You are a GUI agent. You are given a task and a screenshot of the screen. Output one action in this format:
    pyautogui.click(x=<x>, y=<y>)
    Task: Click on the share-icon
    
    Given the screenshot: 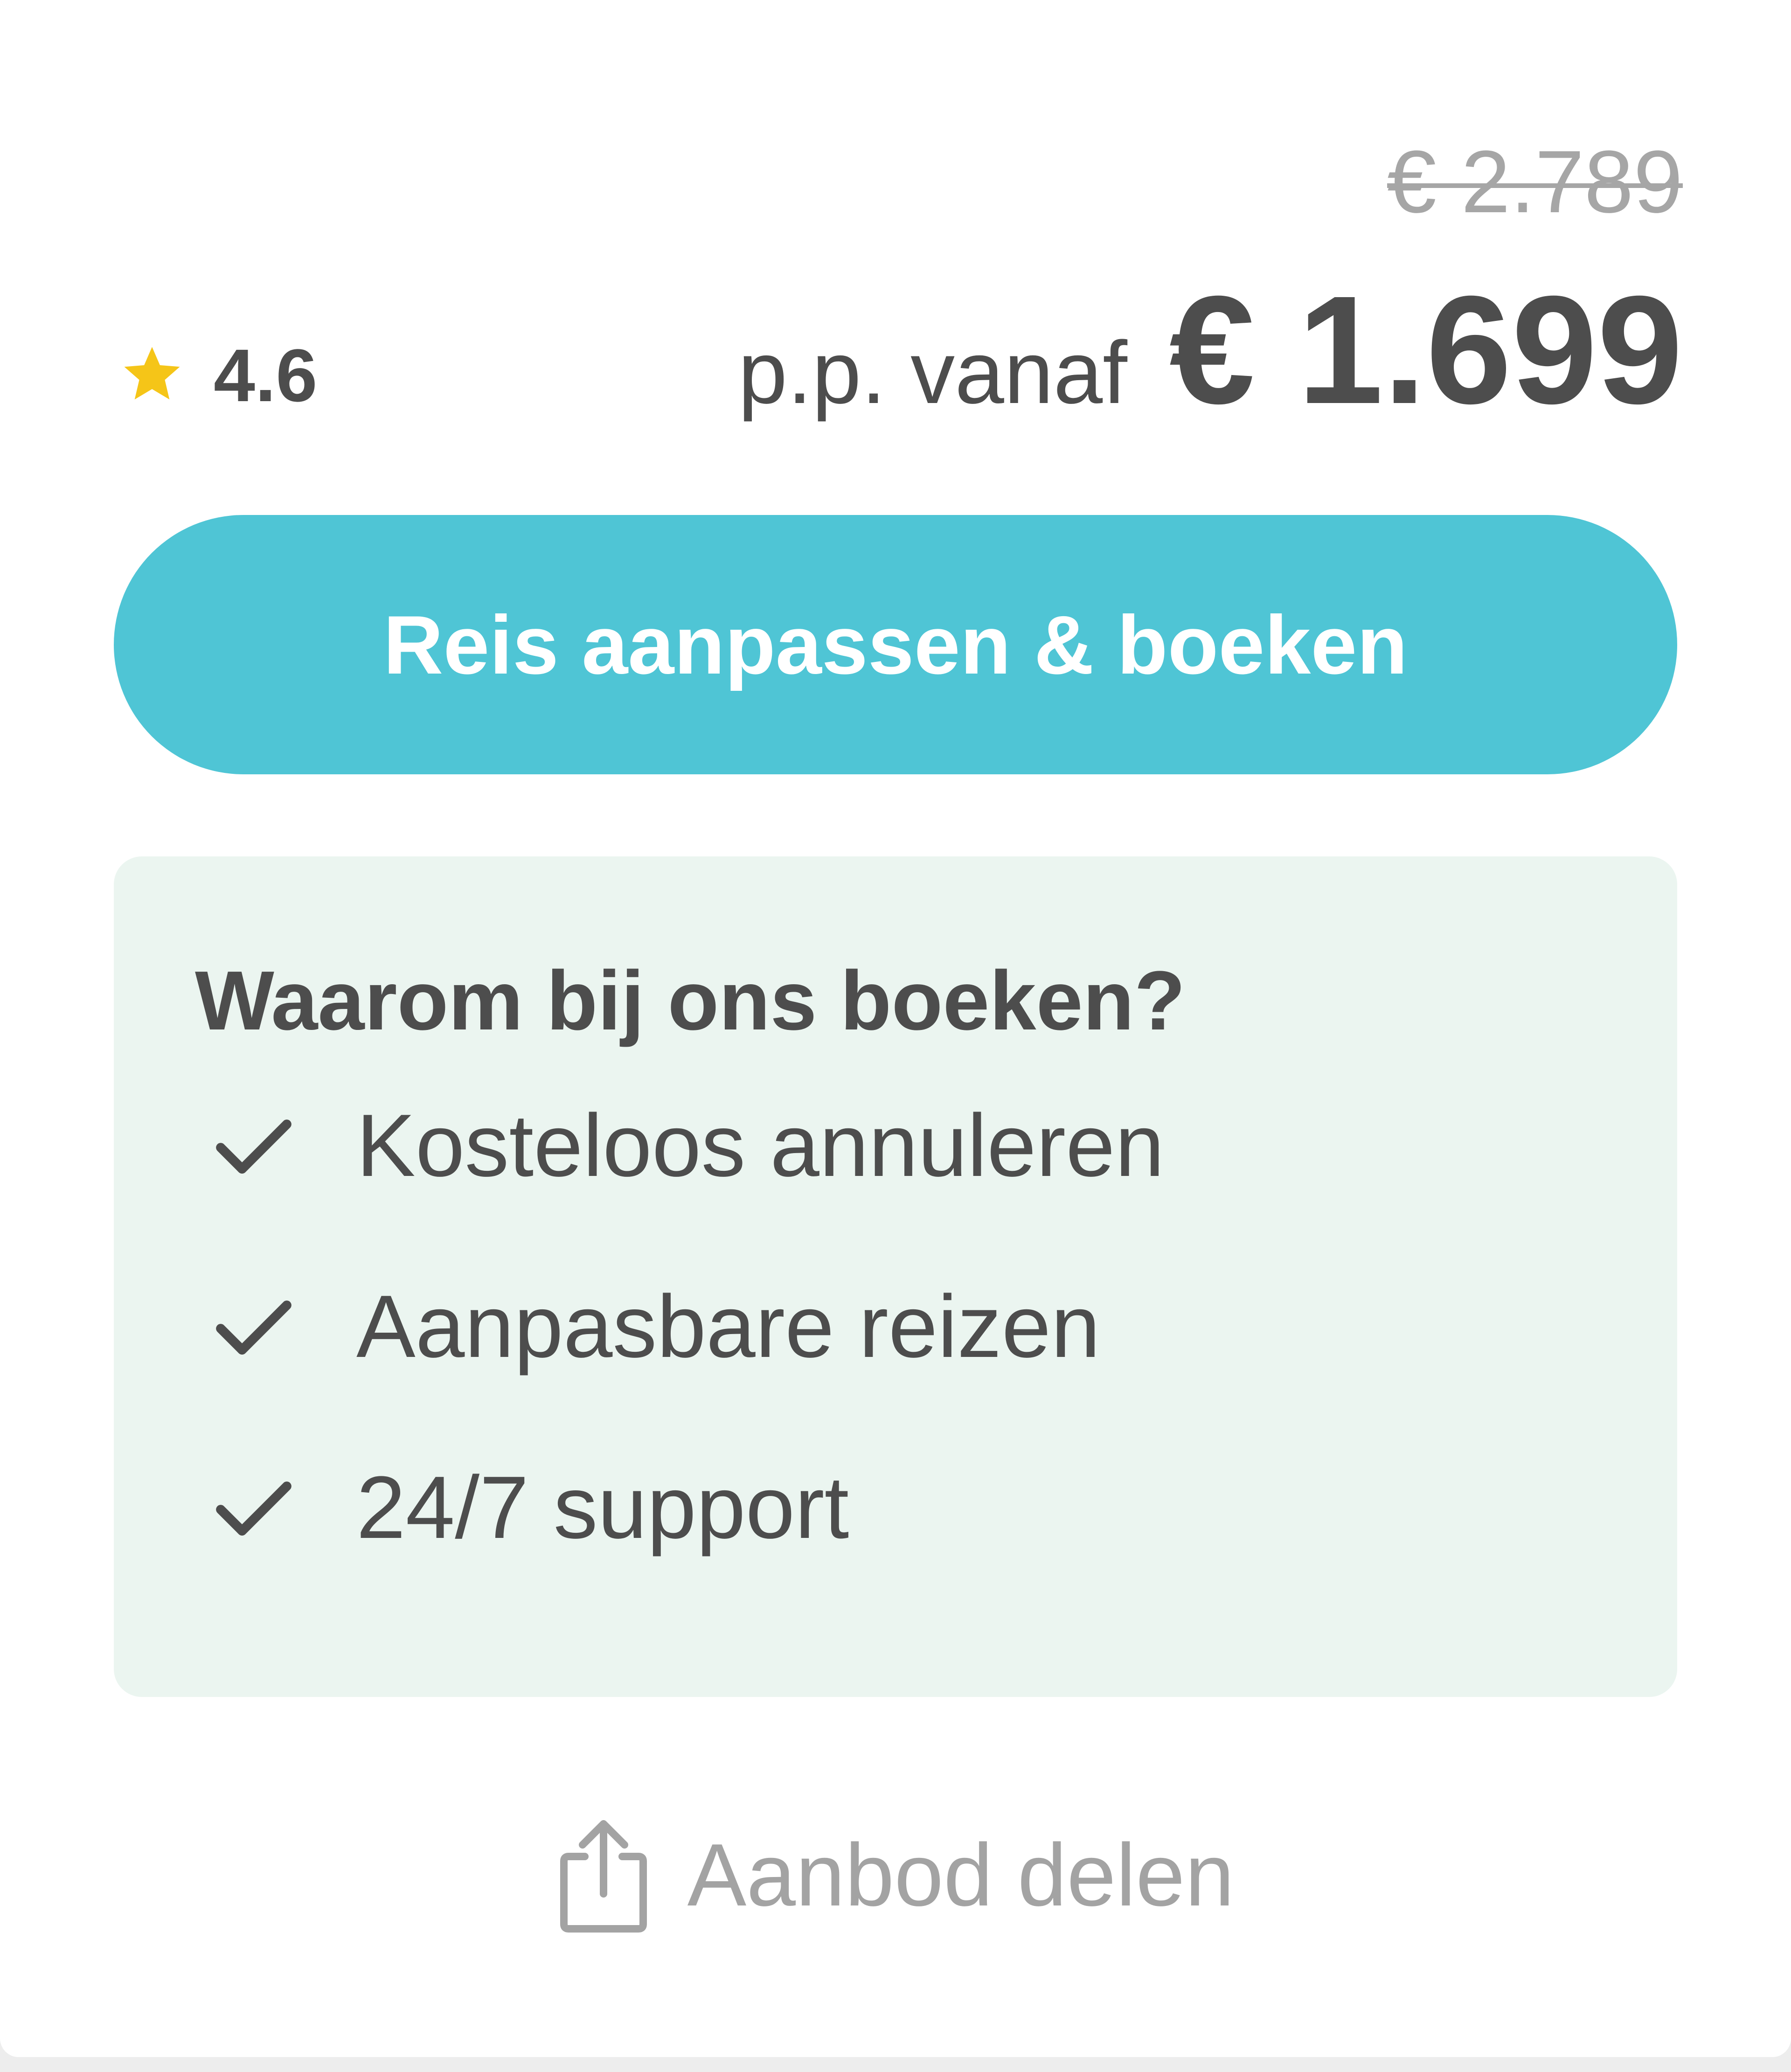 What is the action you would take?
    pyautogui.click(x=603, y=1876)
    